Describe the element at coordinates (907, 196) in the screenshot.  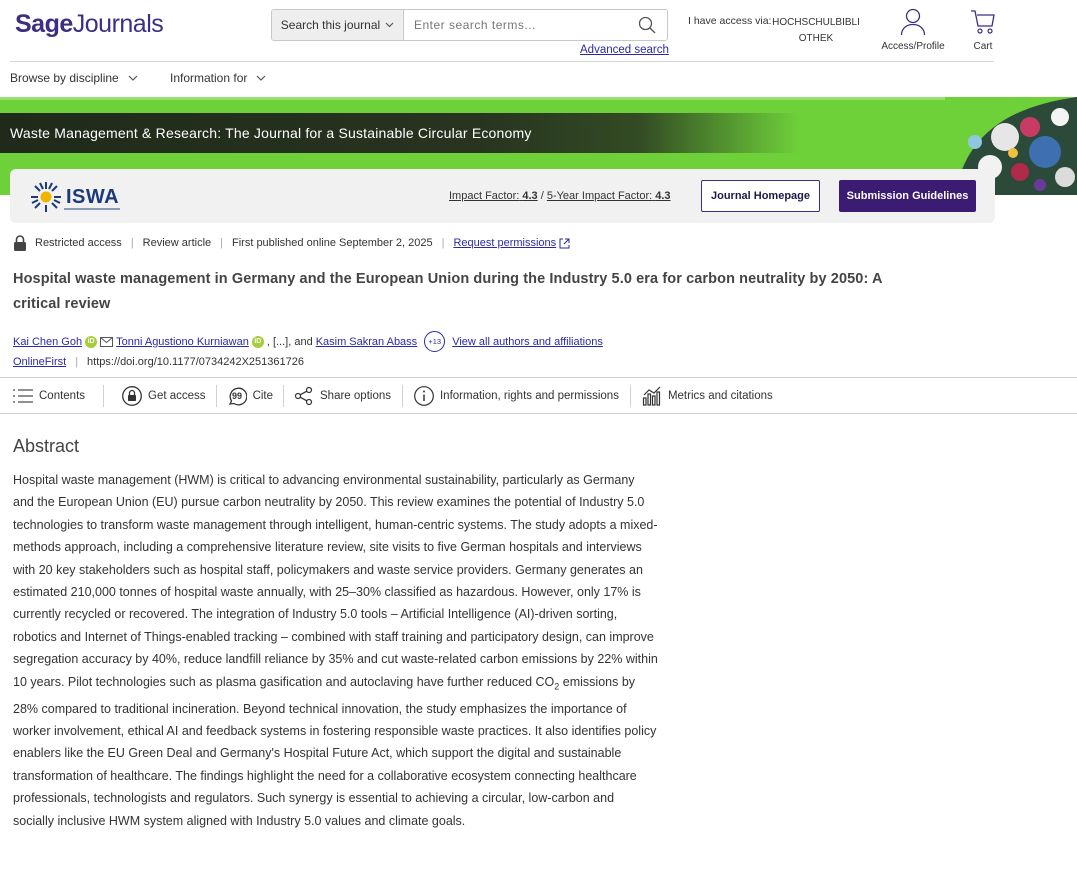
I see `submission-guidelines-button: Submission Guidelines` at that location.